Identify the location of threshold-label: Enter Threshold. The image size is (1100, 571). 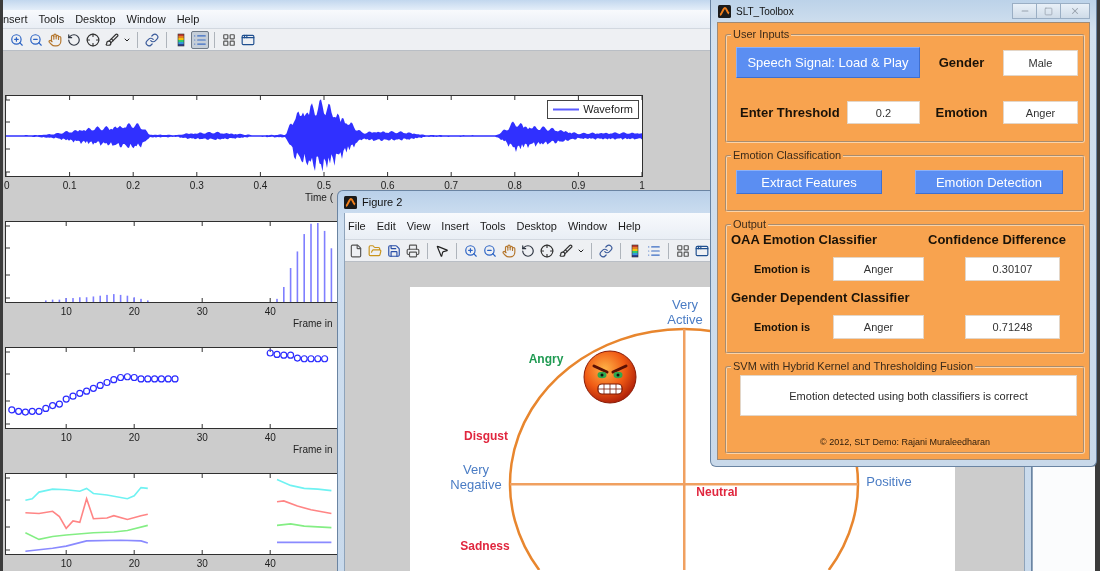
(790, 112).